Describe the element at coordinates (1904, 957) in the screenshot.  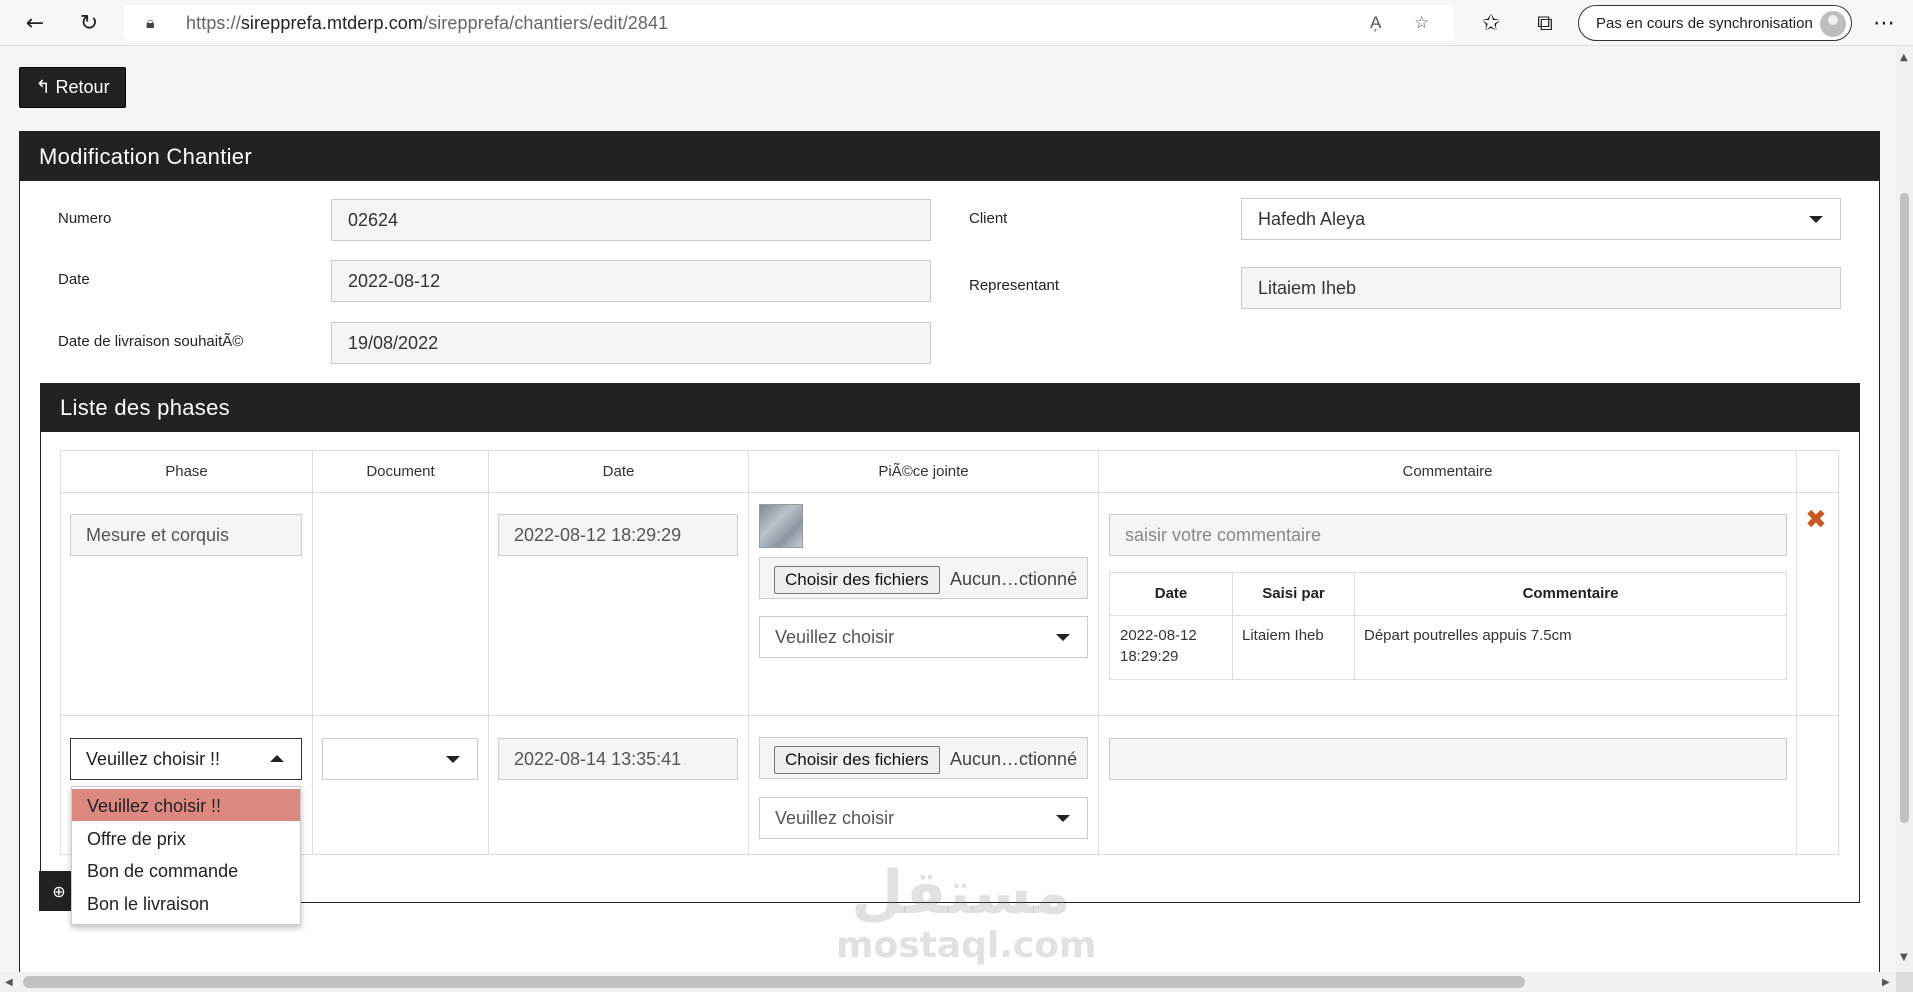
I see `scroll-down-icon: ▼` at that location.